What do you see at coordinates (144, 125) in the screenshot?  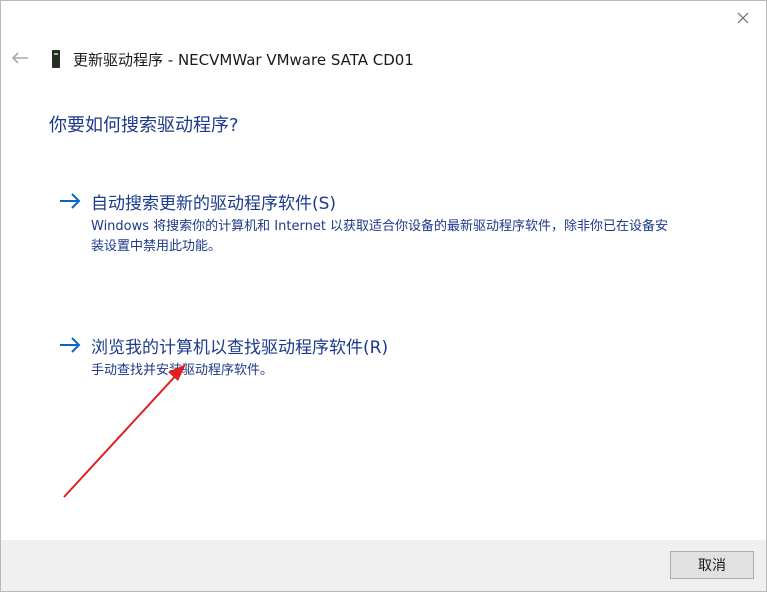 I see `page-heading: 你要如何搜索驱动程序?` at bounding box center [144, 125].